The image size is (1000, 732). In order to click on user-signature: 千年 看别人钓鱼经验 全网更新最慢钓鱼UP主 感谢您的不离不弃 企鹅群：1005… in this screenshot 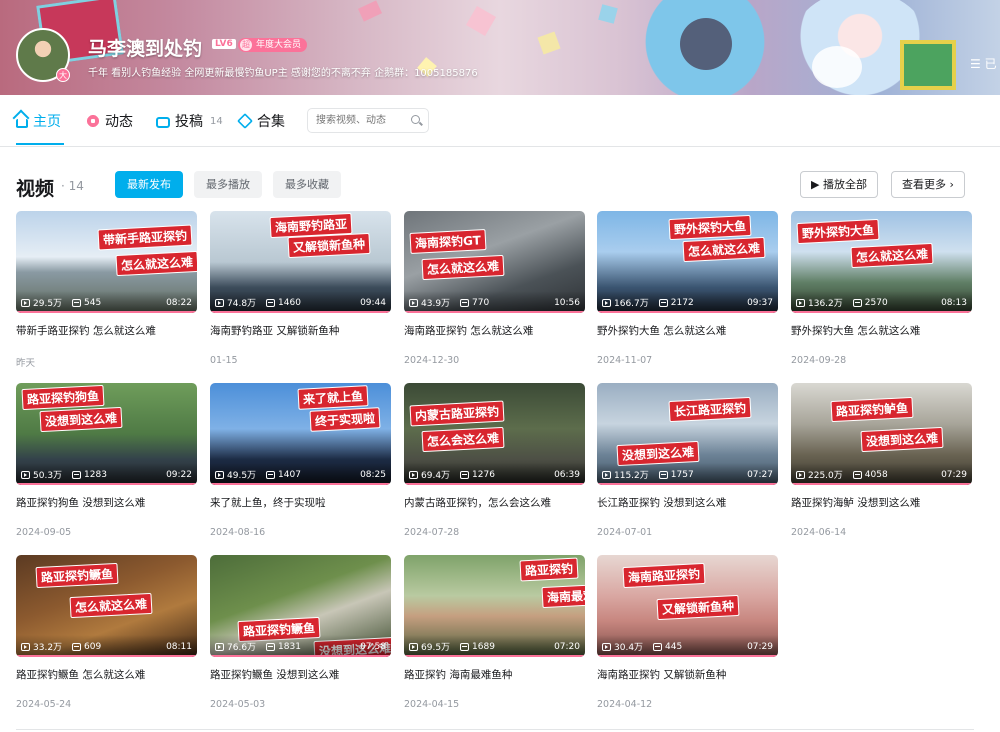, I will do `click(283, 71)`.